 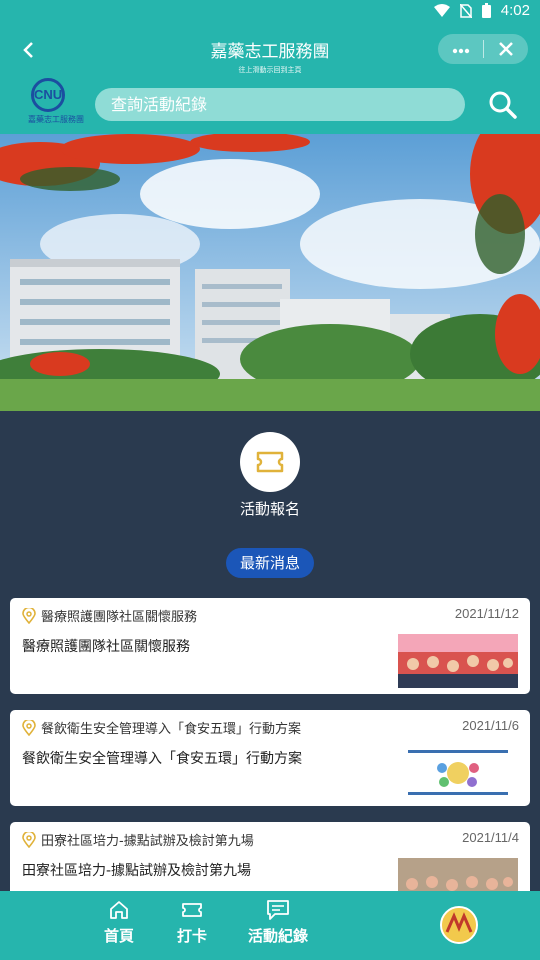 I want to click on more-button, so click(x=460, y=49).